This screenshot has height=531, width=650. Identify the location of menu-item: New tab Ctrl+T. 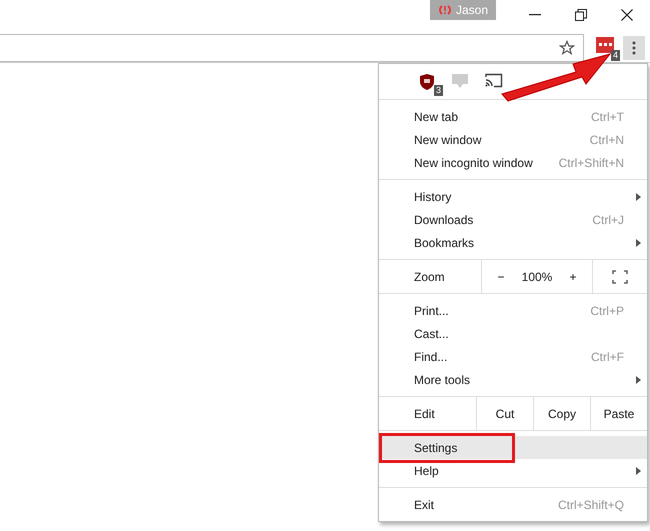
(513, 116).